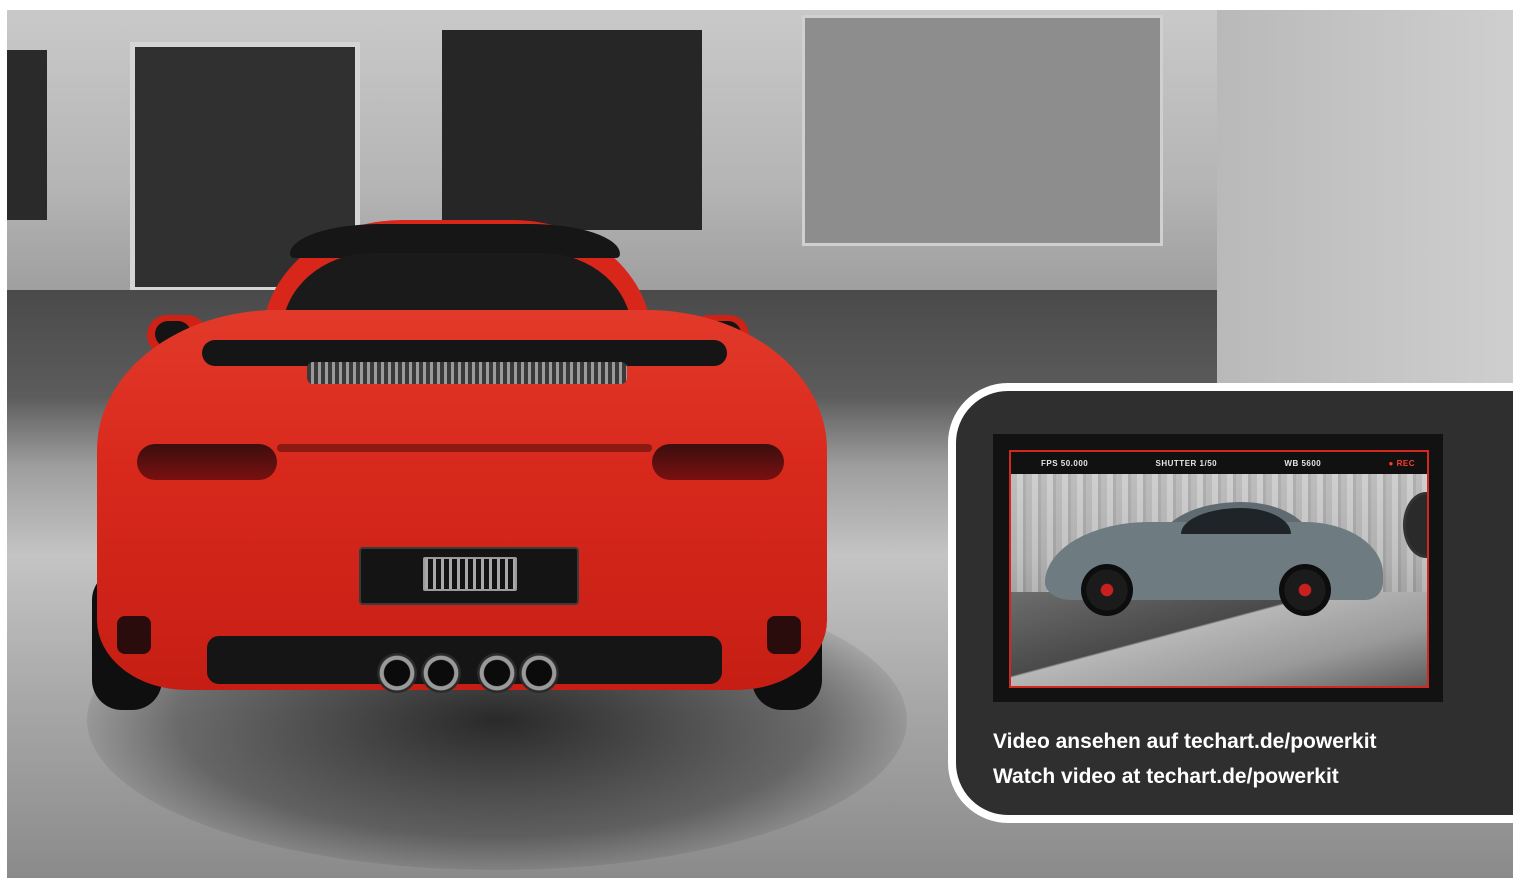  I want to click on hud-rec-indicator: ● REC, so click(1401, 463).